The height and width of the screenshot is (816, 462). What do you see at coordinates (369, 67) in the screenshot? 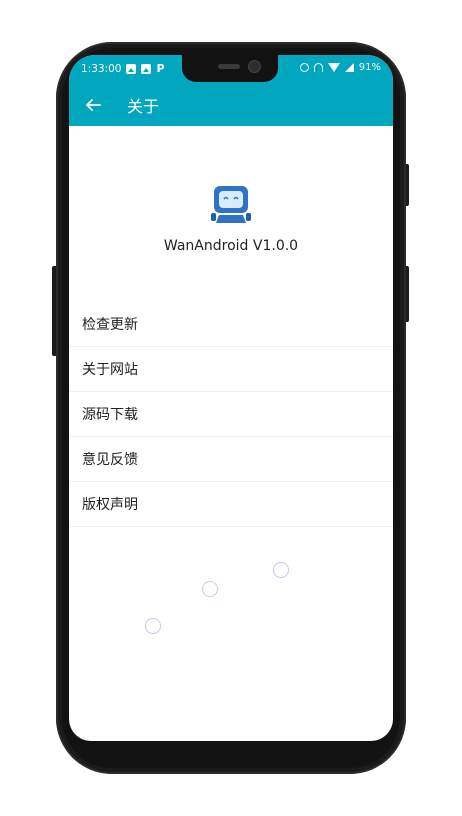
I see `battery-level: 91%` at bounding box center [369, 67].